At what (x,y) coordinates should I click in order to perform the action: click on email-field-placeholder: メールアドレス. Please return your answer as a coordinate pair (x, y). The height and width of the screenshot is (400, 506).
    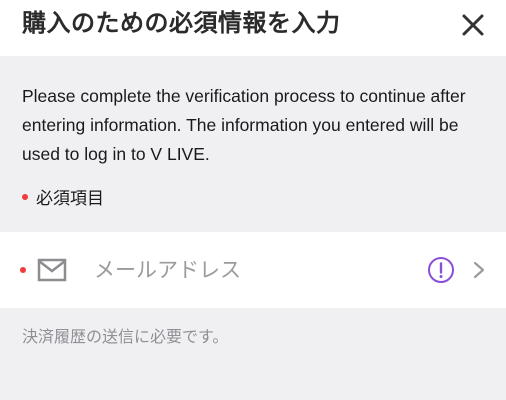
    Looking at the image, I should click on (167, 270).